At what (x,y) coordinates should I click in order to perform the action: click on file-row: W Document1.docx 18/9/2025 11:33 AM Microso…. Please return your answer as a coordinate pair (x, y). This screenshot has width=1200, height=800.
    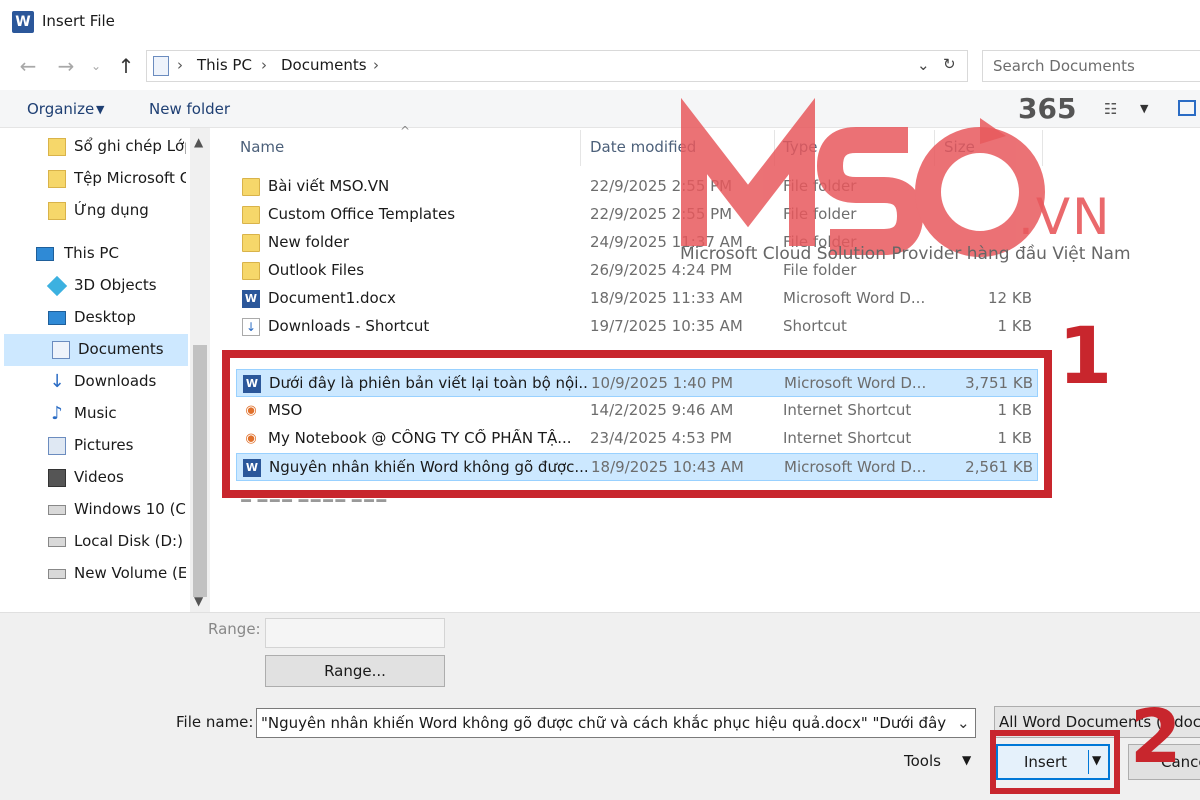
    Looking at the image, I should click on (637, 299).